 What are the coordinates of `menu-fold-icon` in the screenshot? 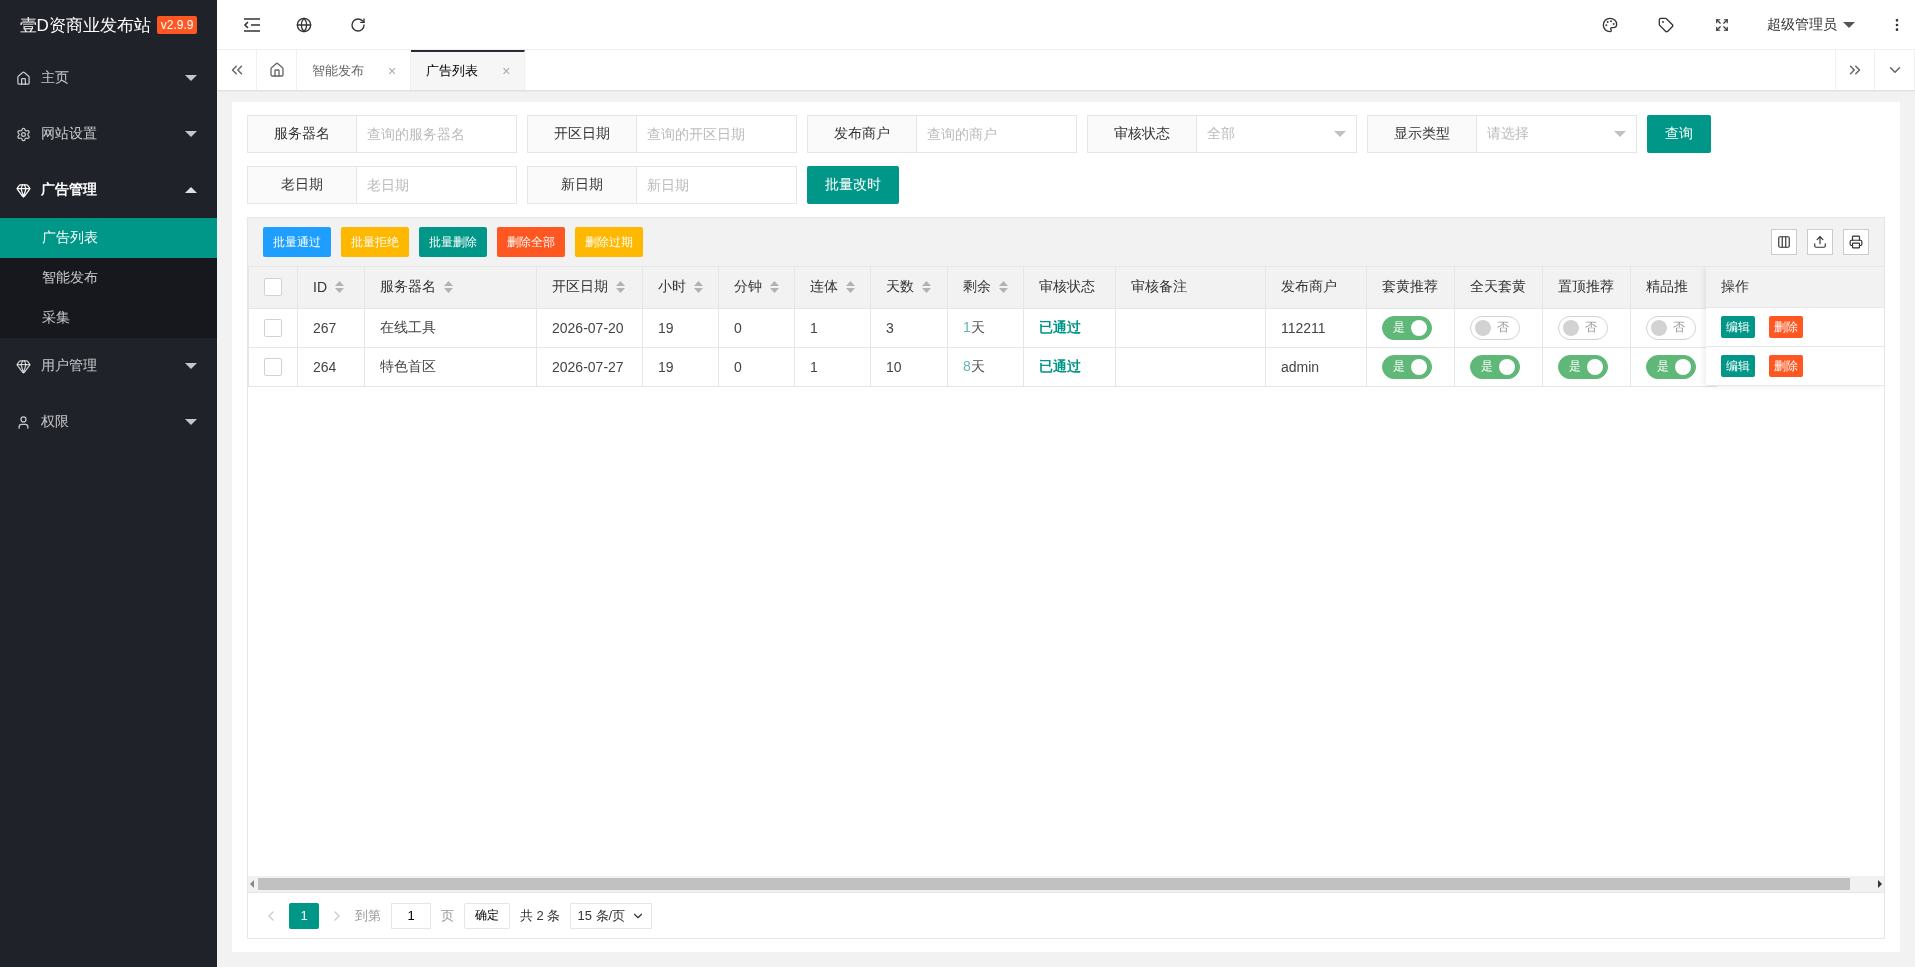 It's located at (252, 24).